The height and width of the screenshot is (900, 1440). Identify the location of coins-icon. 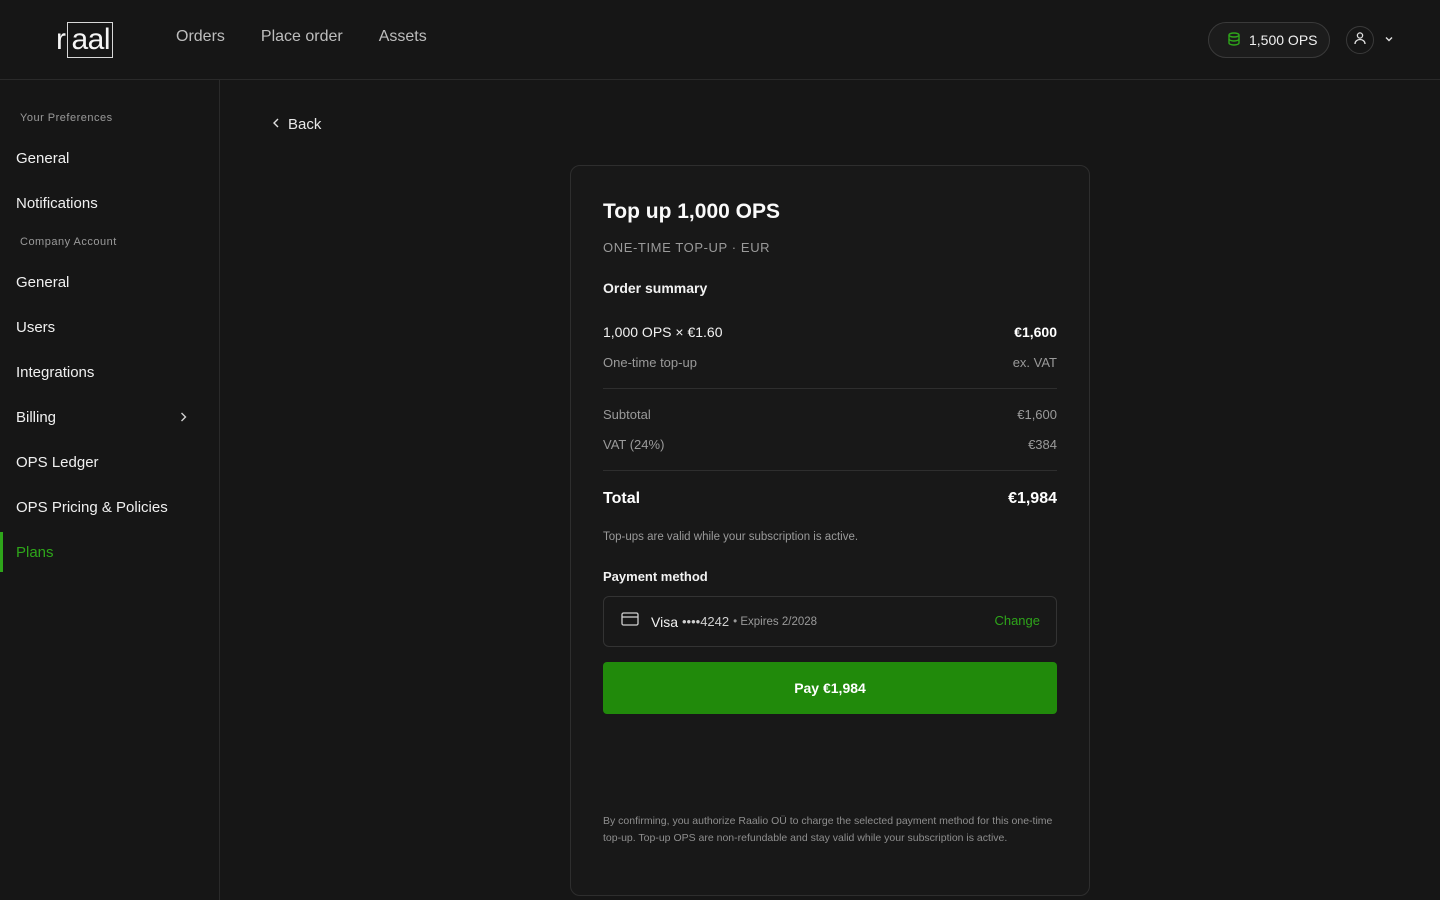
(1234, 40).